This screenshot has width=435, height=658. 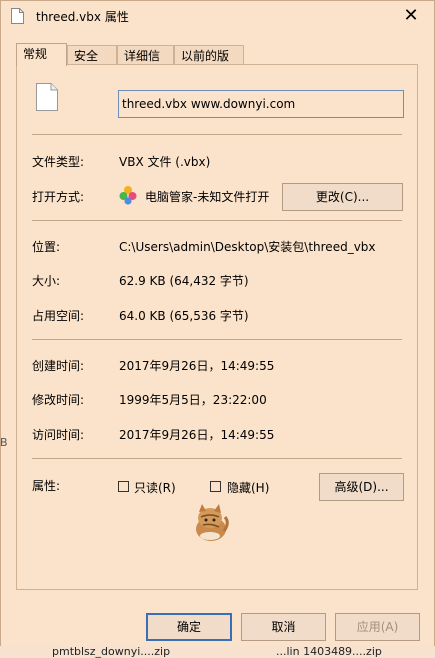 What do you see at coordinates (165, 162) in the screenshot?
I see `file-type-value: VBX 文件 (.vbx)` at bounding box center [165, 162].